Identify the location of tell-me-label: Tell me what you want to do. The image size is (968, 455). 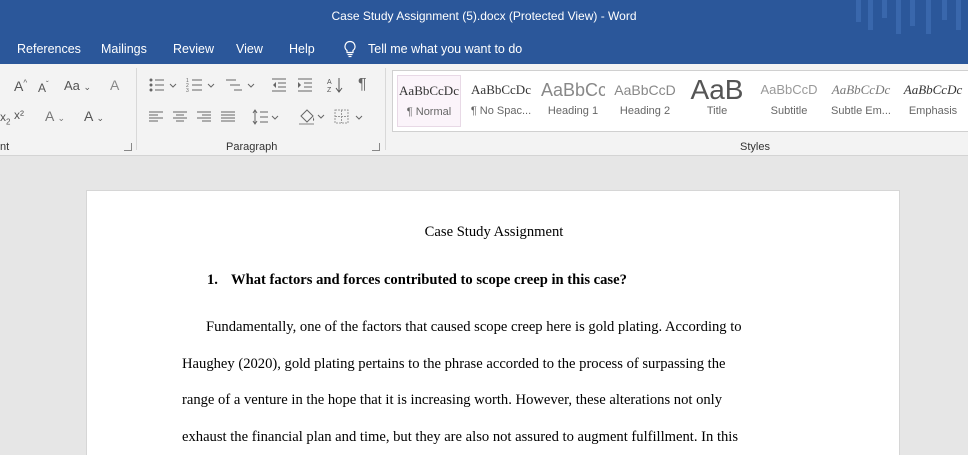
(445, 49).